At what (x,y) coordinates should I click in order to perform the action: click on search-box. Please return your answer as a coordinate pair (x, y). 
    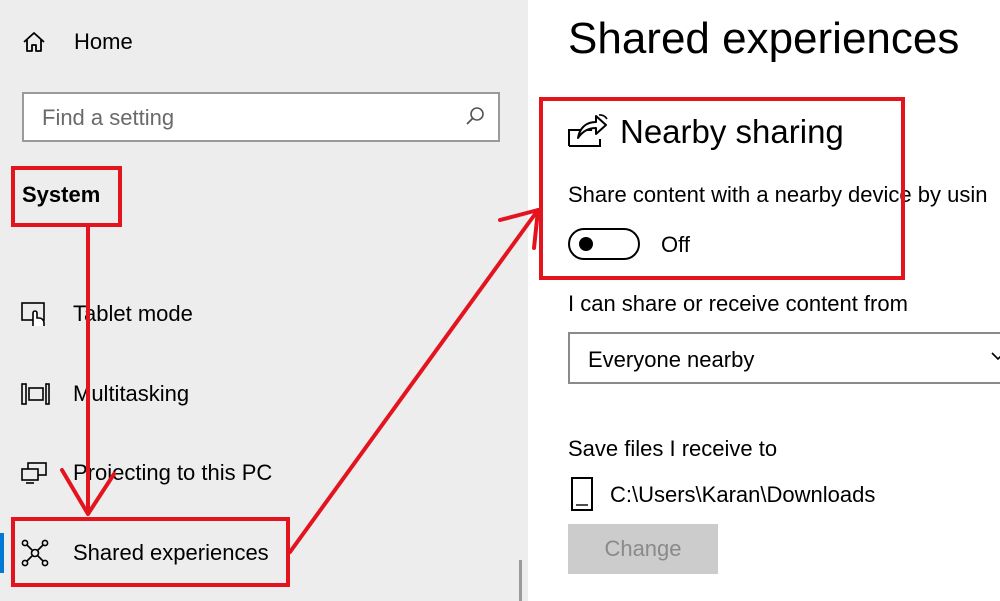
    Looking at the image, I should click on (261, 117).